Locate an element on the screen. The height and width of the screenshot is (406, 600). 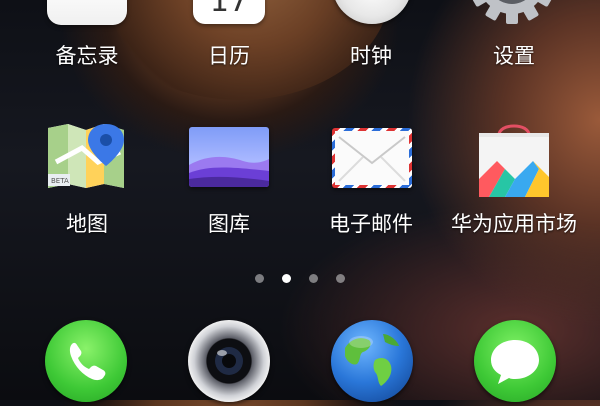
phone-handset-glyph is located at coordinates (87, 361).